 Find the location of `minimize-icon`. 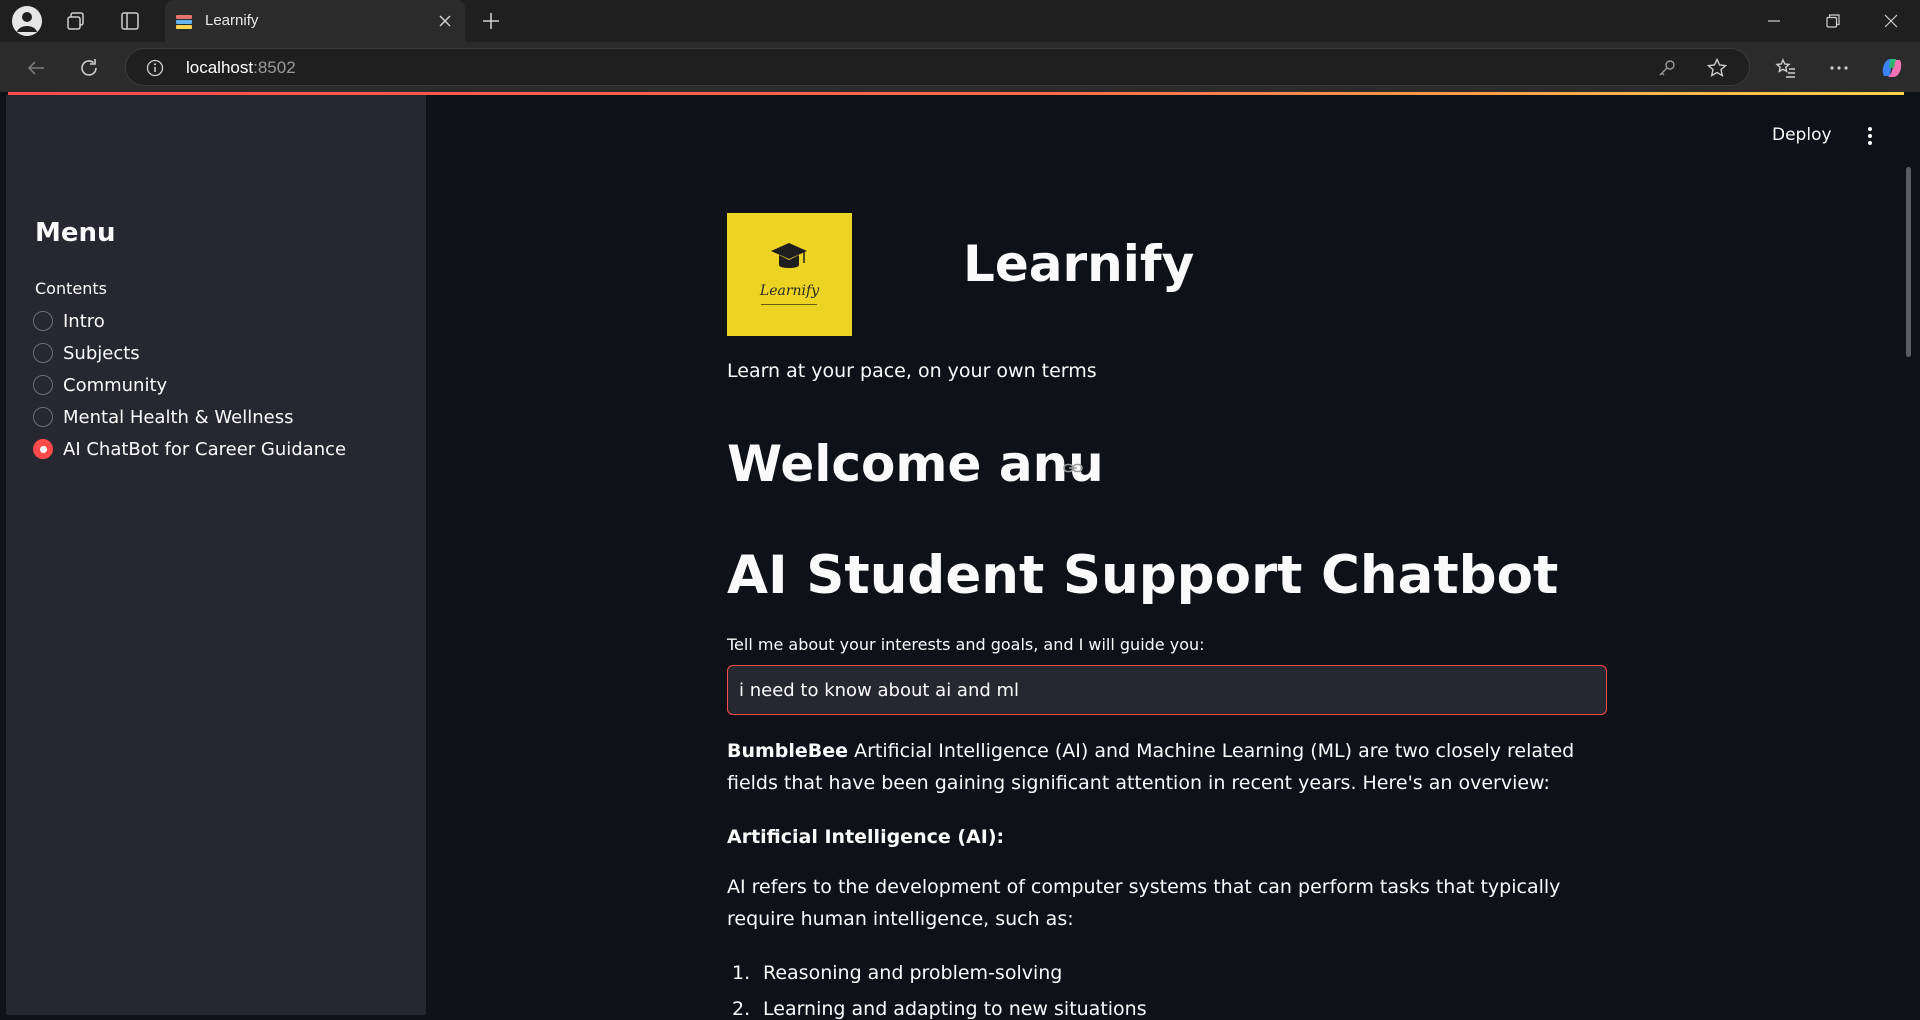

minimize-icon is located at coordinates (1774, 21).